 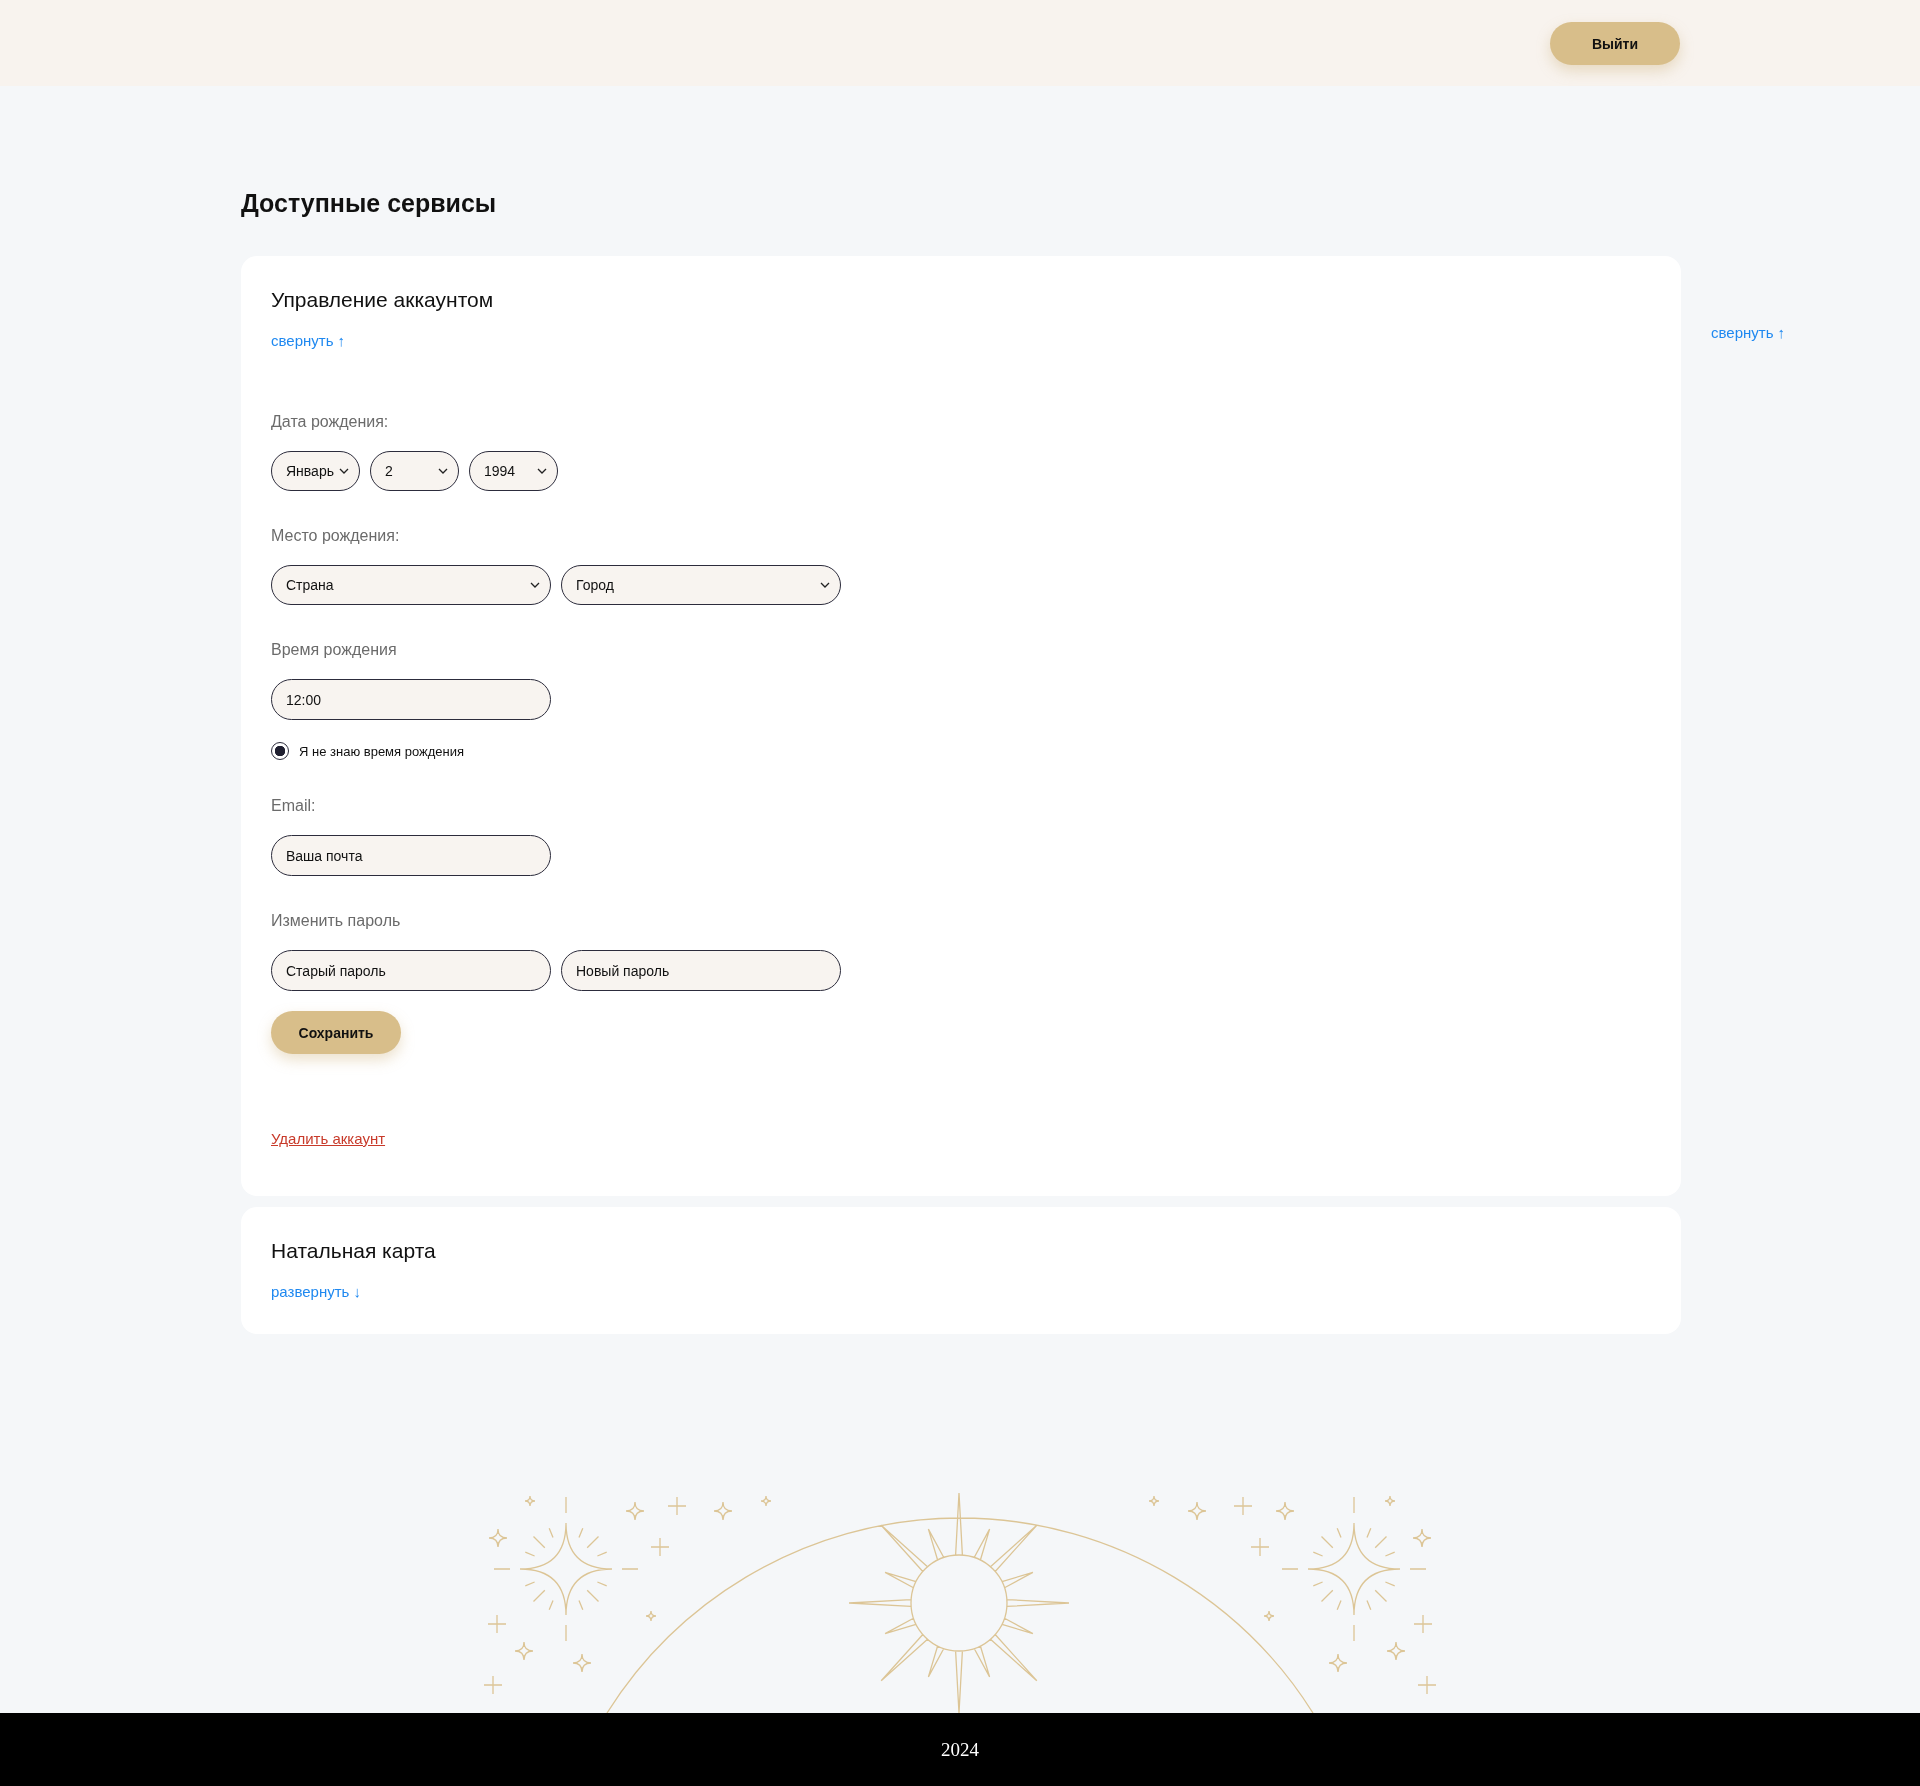 I want to click on input-field: Старый пароль, so click(x=411, y=970).